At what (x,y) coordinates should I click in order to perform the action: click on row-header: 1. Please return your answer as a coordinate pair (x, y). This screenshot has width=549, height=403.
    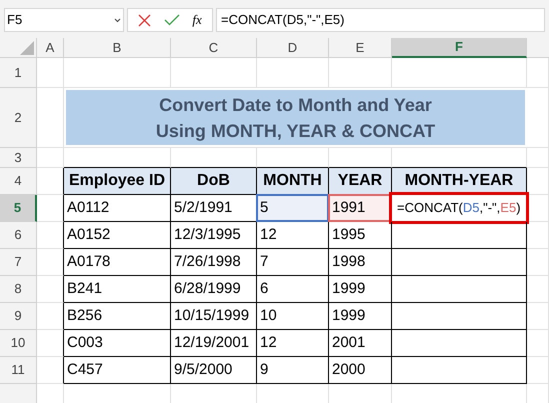
    Looking at the image, I should click on (18, 73).